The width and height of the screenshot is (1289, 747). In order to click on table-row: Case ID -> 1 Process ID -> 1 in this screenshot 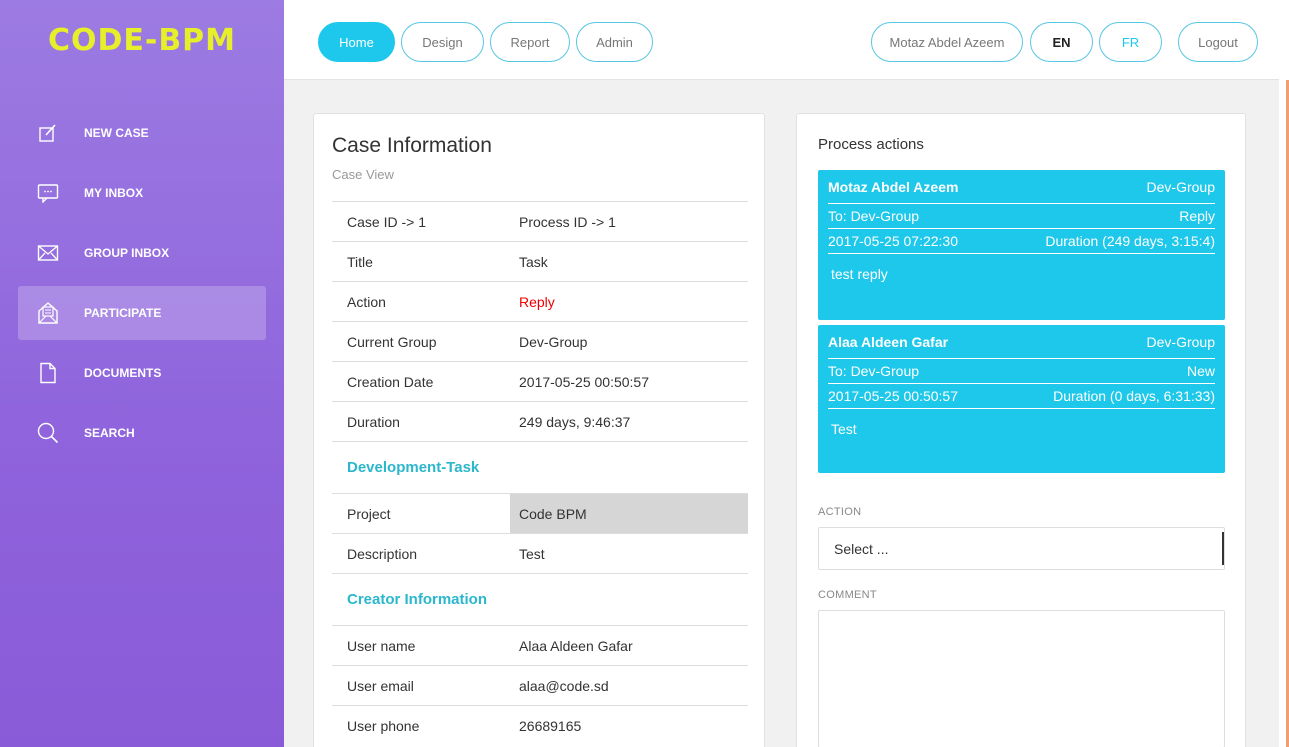, I will do `click(540, 221)`.